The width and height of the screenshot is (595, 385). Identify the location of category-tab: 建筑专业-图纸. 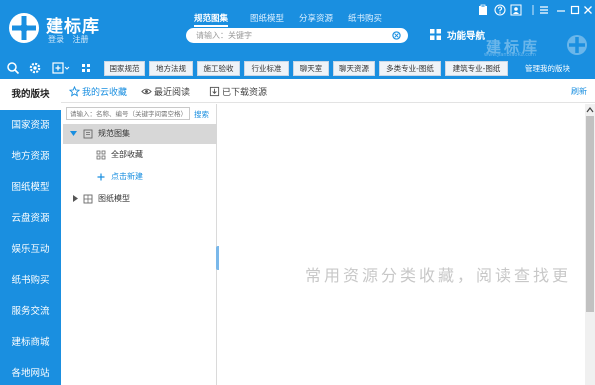
(476, 68).